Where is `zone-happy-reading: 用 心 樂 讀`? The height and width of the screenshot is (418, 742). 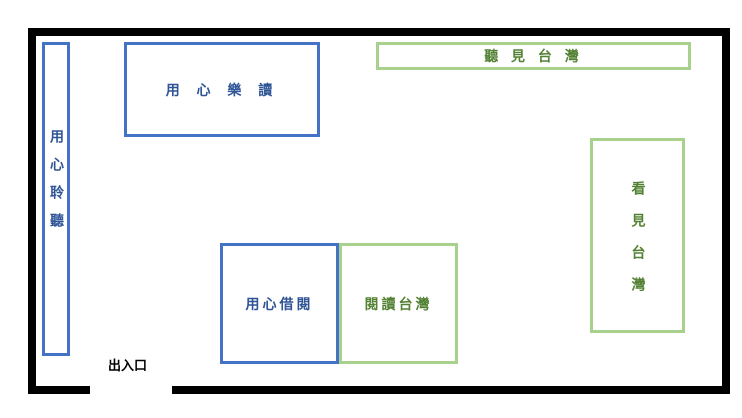
zone-happy-reading: 用 心 樂 讀 is located at coordinates (222, 89).